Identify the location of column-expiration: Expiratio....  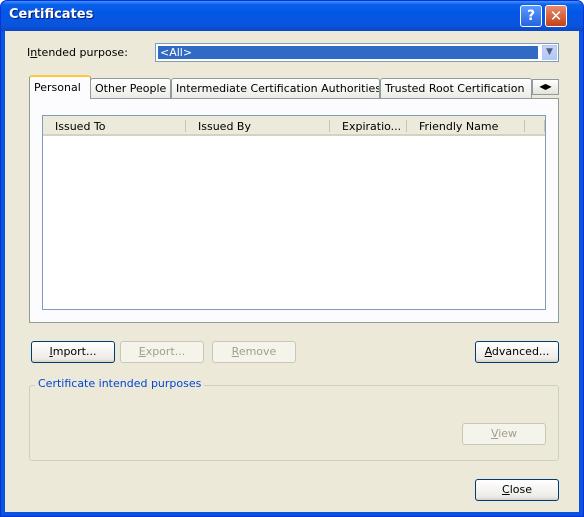
(368, 126).